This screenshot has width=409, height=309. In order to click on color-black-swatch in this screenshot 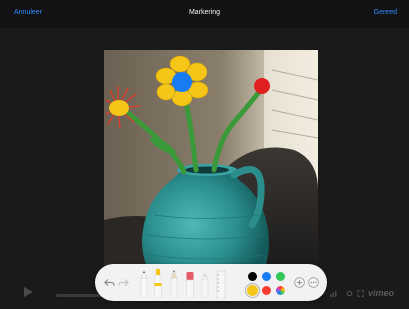, I will do `click(252, 276)`.